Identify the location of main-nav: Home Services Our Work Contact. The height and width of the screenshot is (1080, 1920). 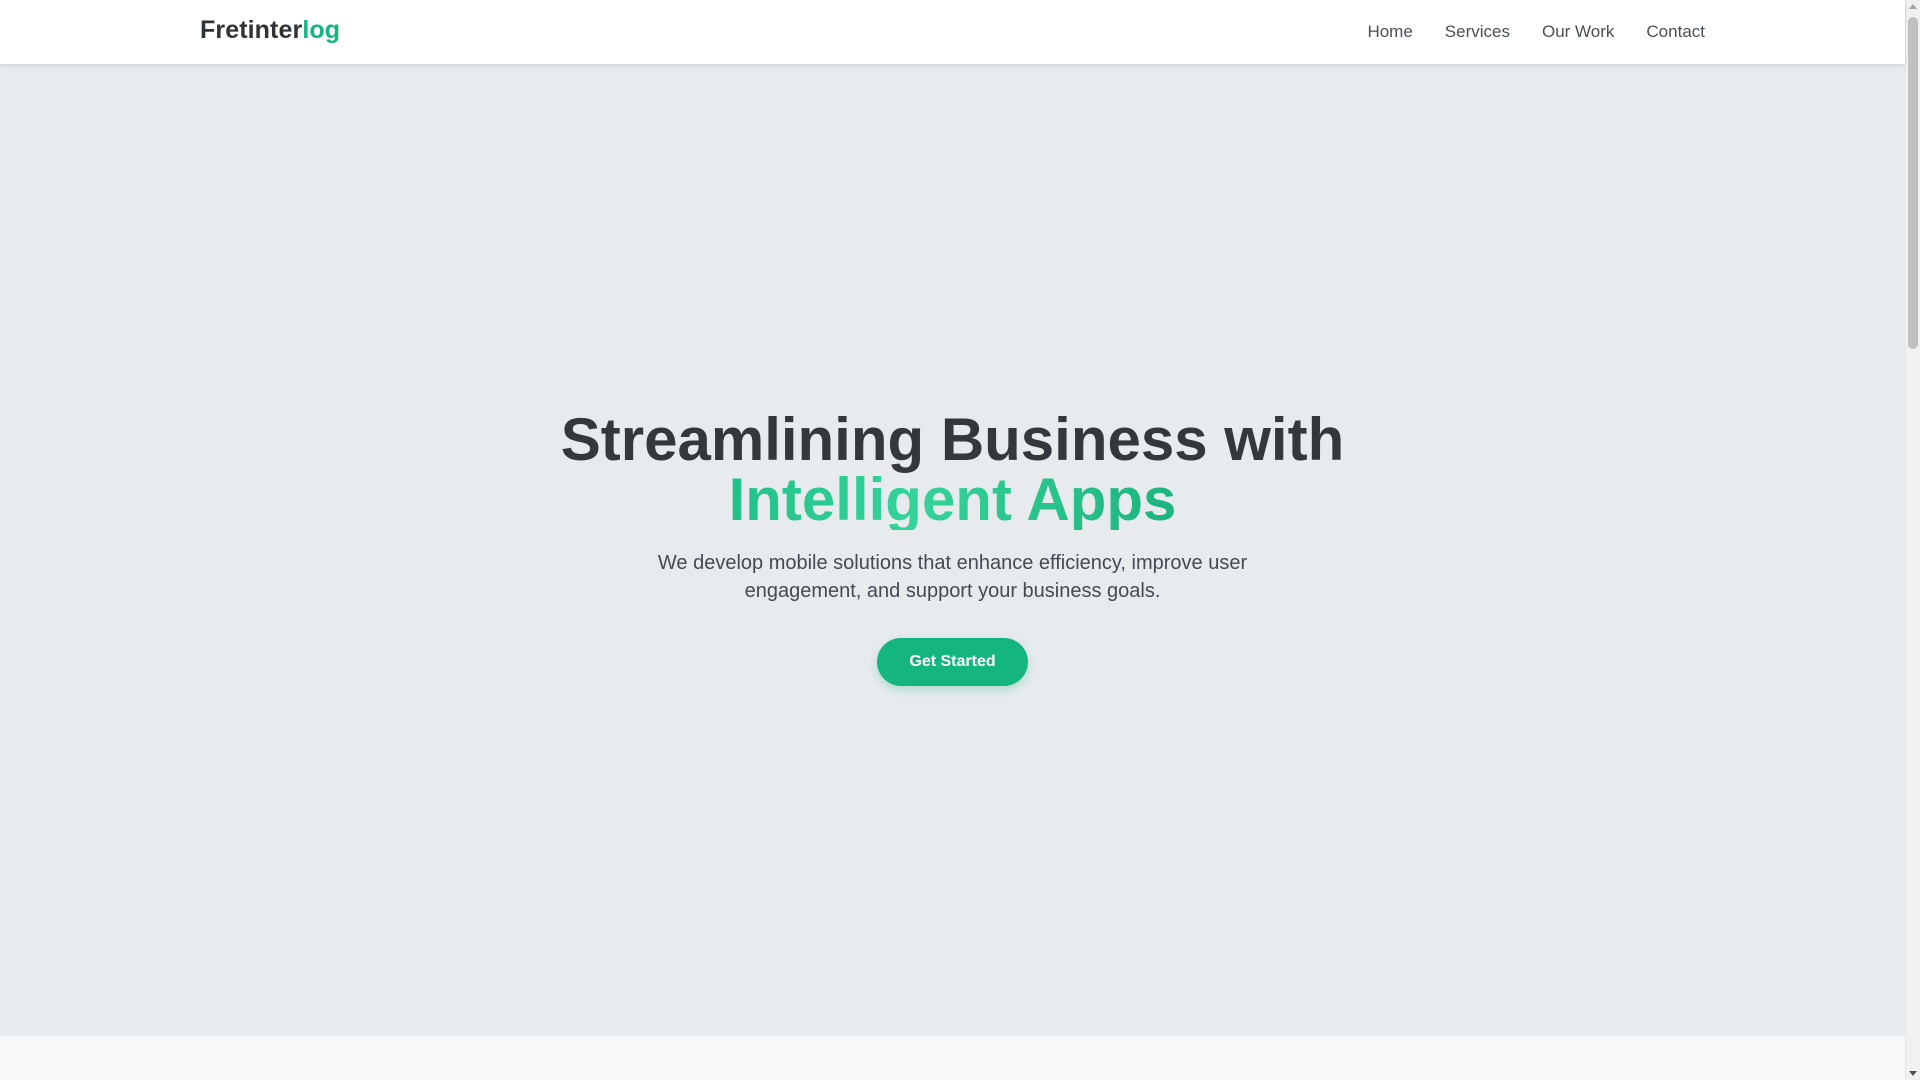
(1536, 32).